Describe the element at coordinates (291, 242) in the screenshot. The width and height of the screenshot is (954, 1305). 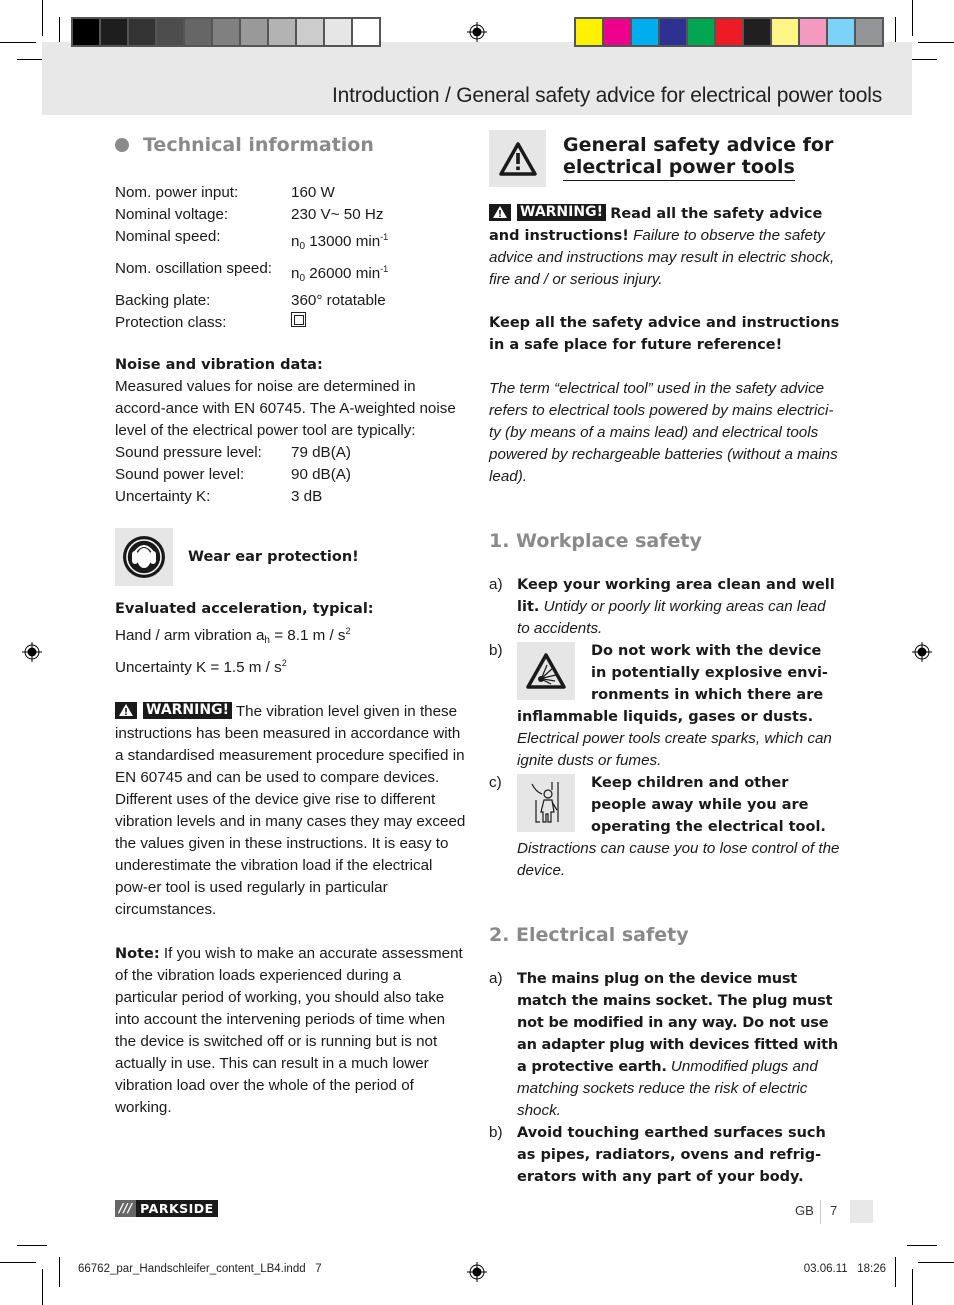
I see `spec-row: Nominal speed: n0 13000 min-1` at that location.